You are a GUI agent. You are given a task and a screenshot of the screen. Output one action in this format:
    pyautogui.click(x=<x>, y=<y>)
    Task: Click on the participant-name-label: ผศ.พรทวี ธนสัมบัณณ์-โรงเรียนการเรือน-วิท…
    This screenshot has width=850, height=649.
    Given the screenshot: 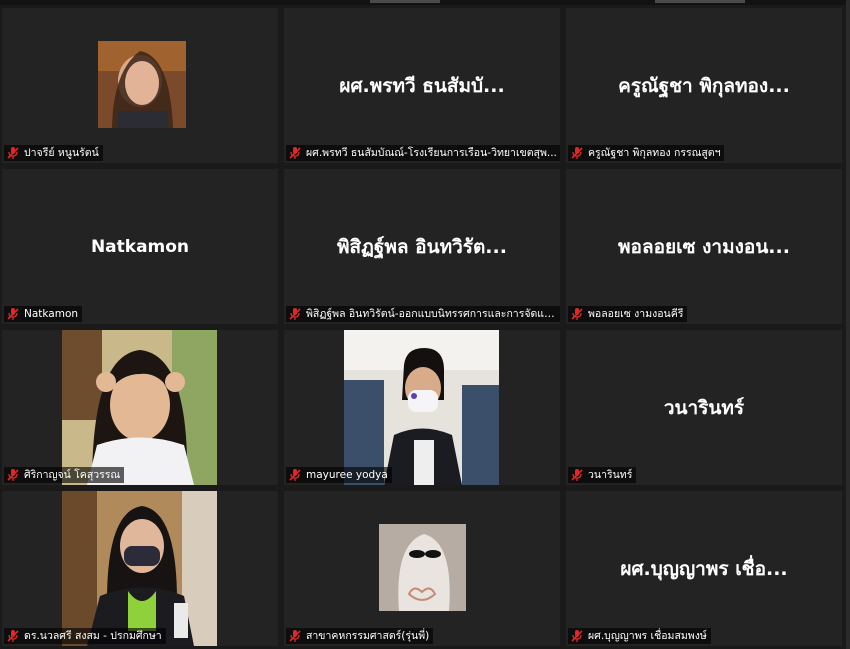 What is the action you would take?
    pyautogui.click(x=423, y=153)
    